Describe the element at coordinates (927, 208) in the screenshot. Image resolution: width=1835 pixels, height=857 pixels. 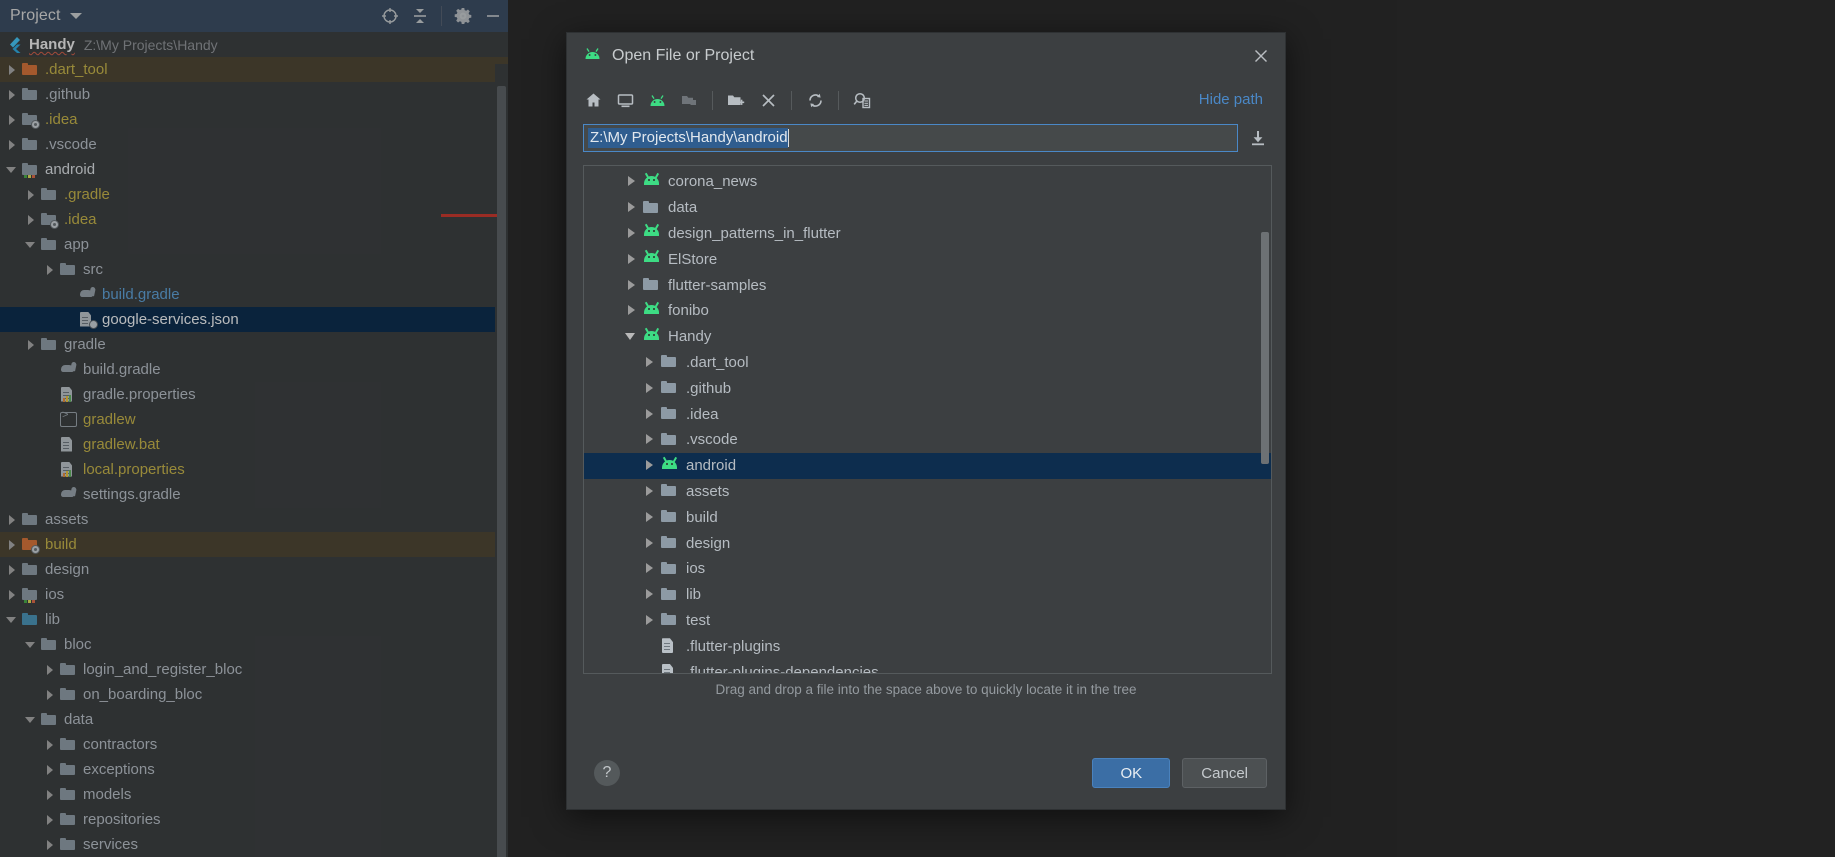
I see `file-tree-row: data` at that location.